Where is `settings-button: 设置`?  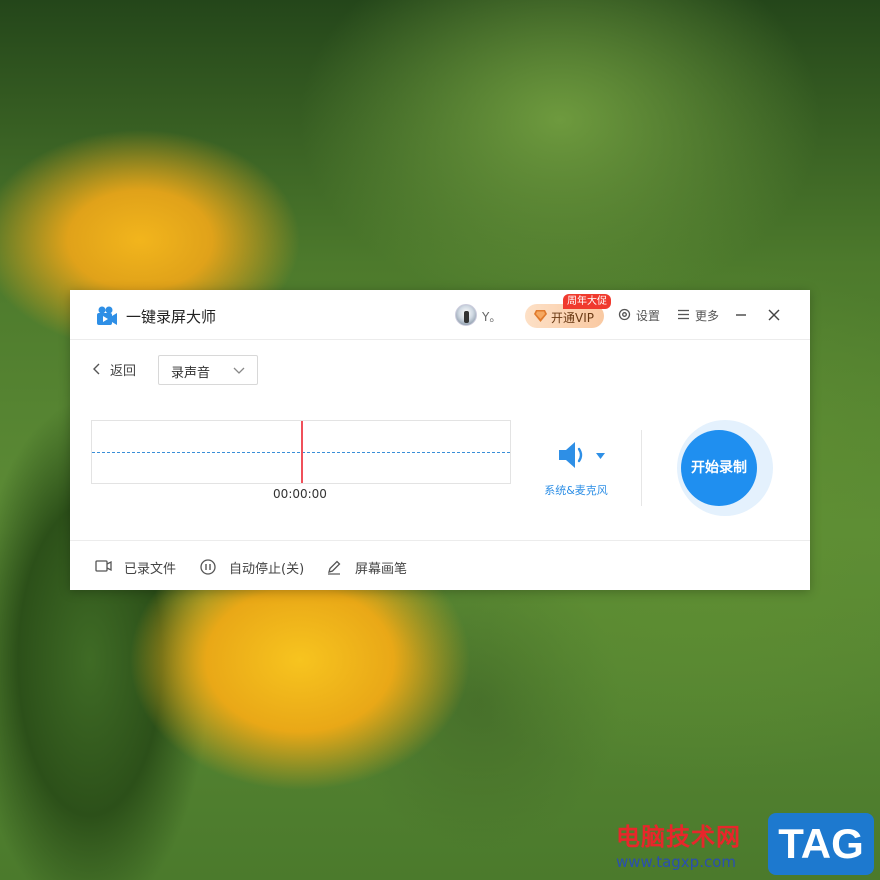 settings-button: 设置 is located at coordinates (641, 315).